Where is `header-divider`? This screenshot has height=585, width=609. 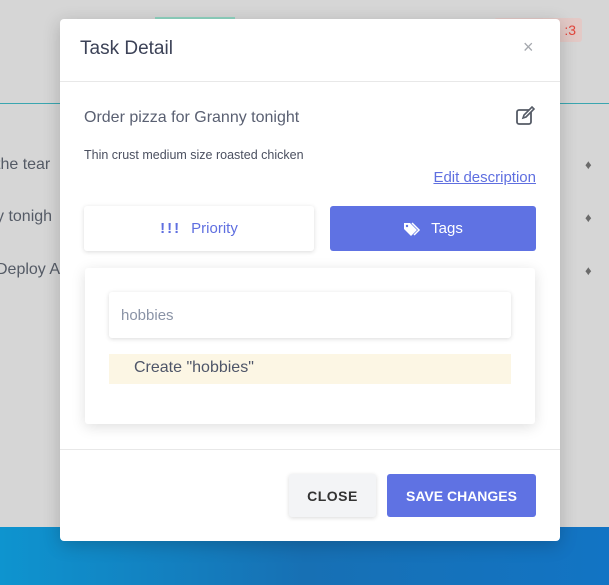 header-divider is located at coordinates (310, 81).